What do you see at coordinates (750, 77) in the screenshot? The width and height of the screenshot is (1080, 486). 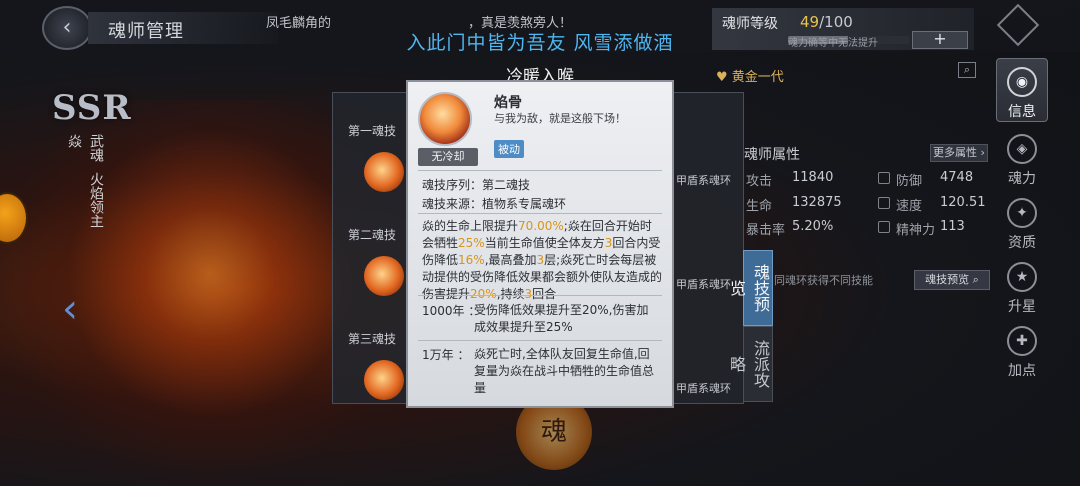 I see `tier-label: ♥ 黄金一代` at bounding box center [750, 77].